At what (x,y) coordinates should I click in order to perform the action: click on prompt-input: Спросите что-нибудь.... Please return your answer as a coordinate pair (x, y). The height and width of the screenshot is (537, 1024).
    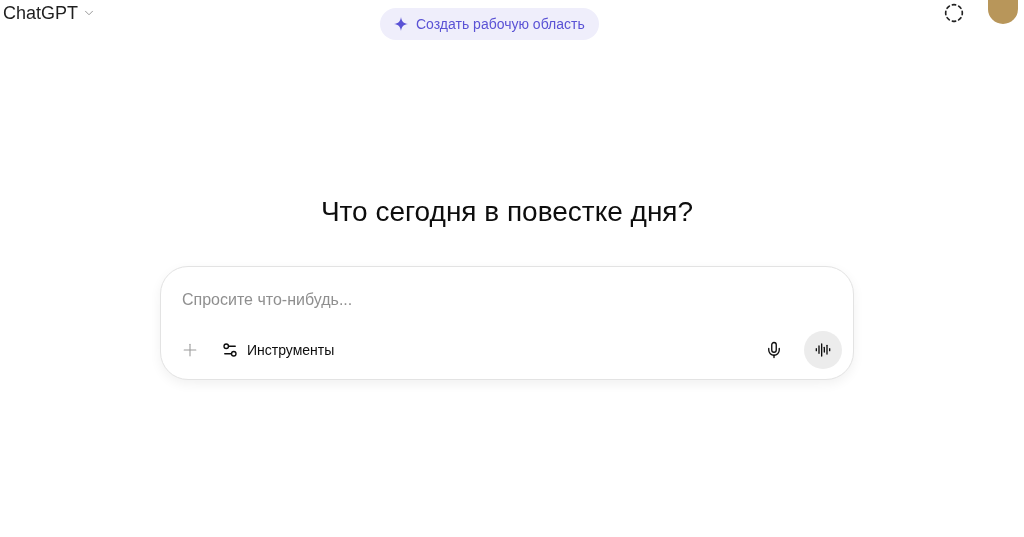
    Looking at the image, I should click on (507, 300).